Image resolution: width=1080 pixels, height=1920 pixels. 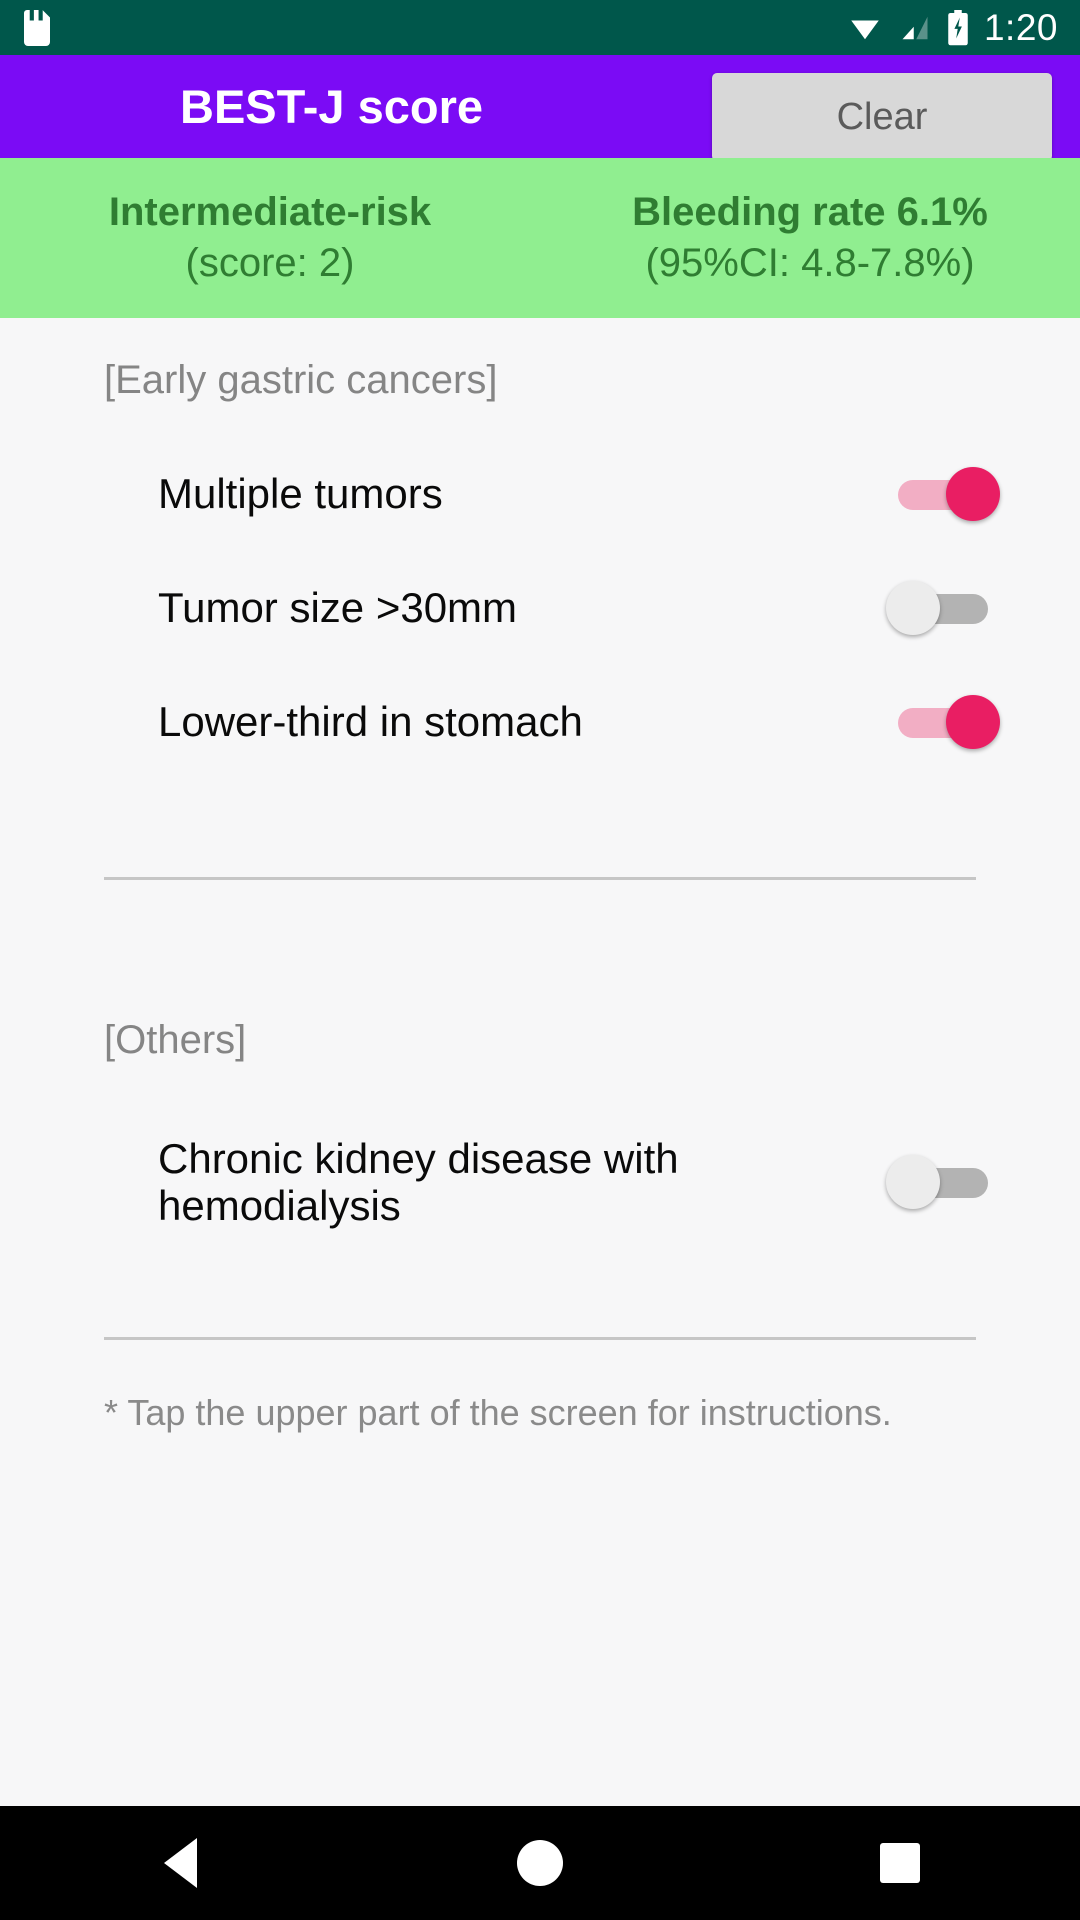 I want to click on status-bar: 1:20, so click(x=540, y=27).